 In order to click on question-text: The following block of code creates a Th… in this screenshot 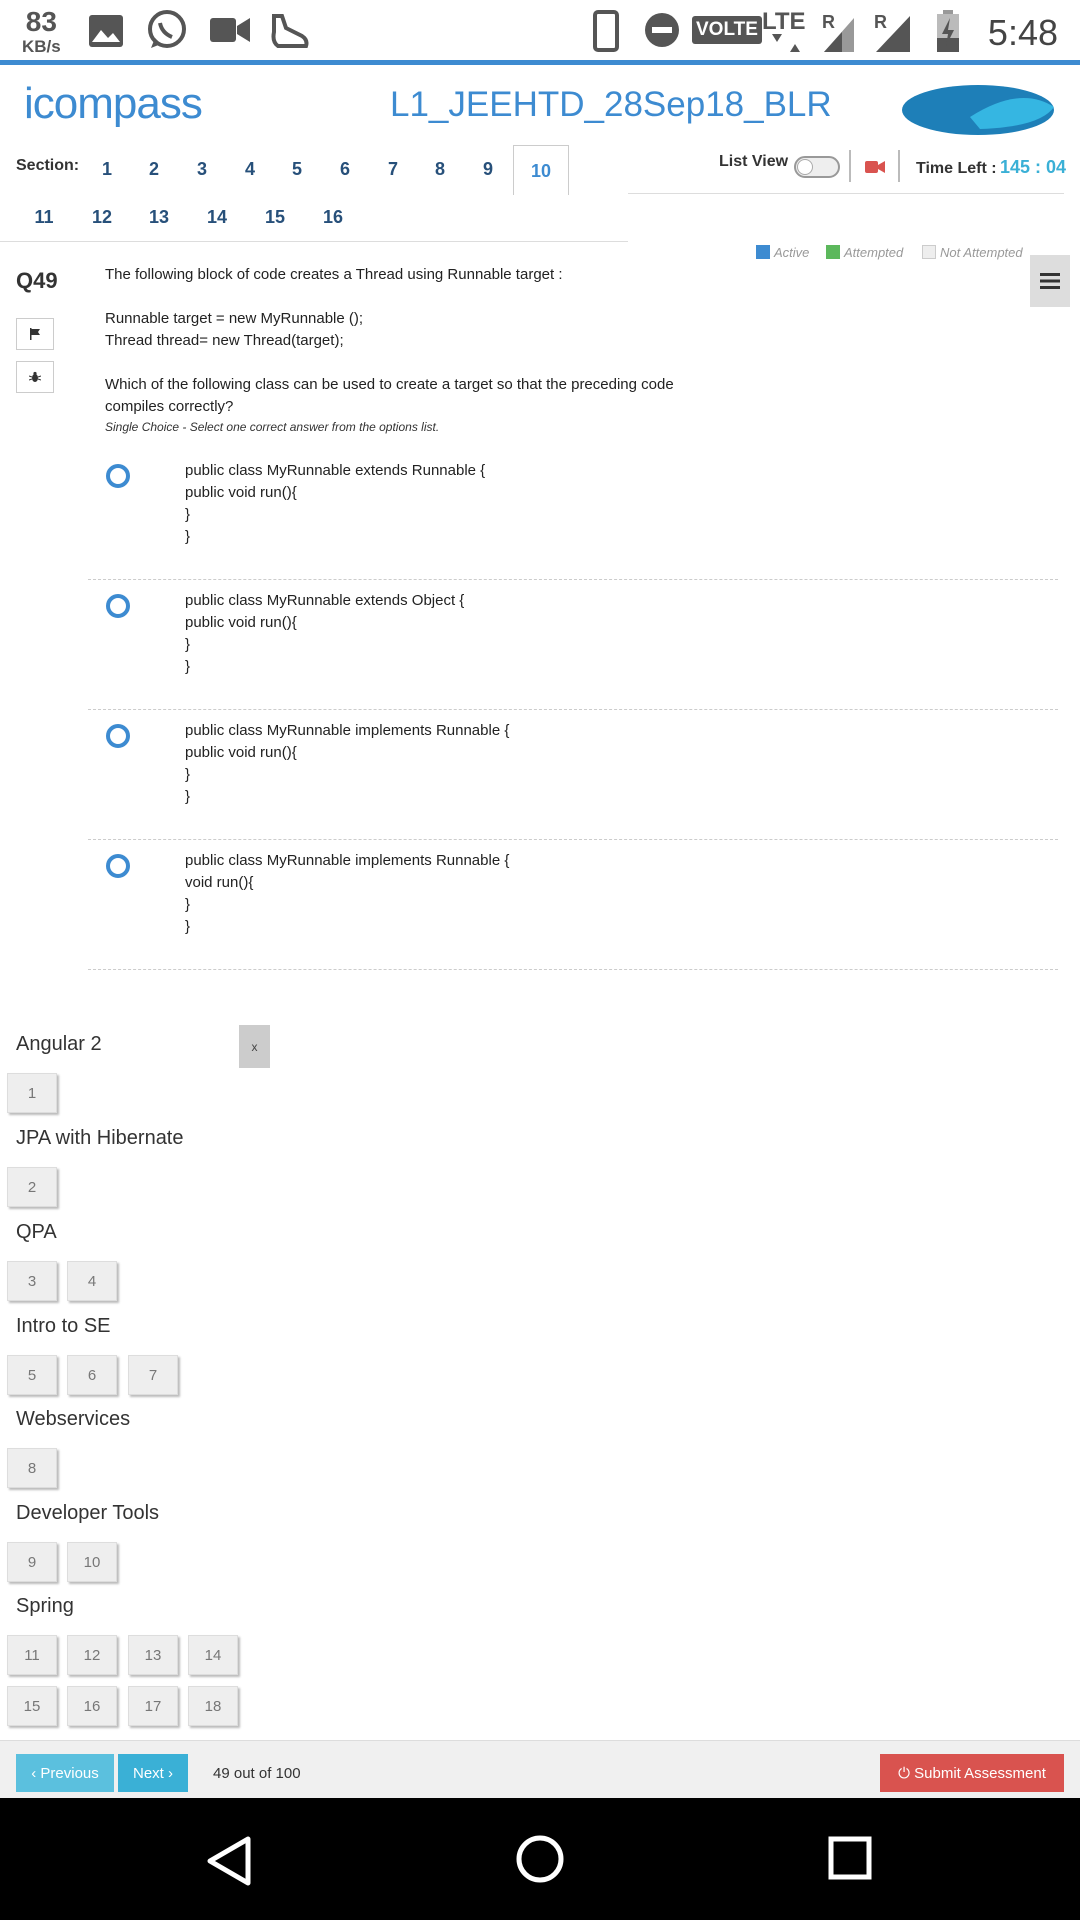, I will do `click(415, 341)`.